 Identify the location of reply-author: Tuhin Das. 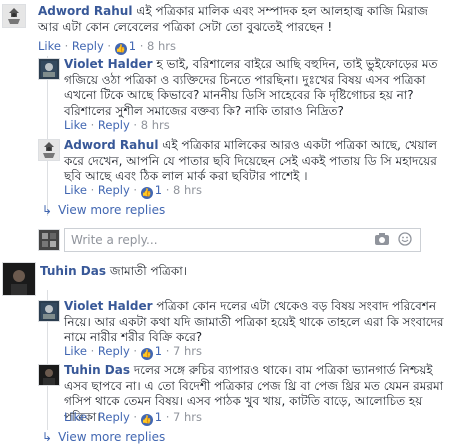
(97, 370).